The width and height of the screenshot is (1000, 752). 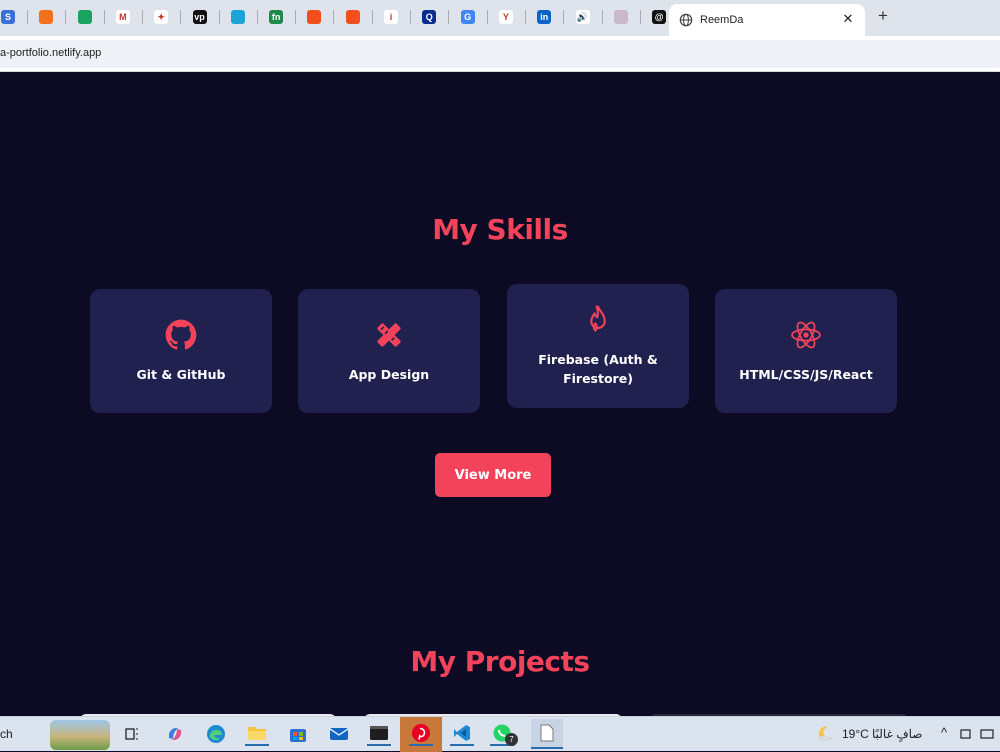 I want to click on q-tab: Q, so click(x=429, y=17).